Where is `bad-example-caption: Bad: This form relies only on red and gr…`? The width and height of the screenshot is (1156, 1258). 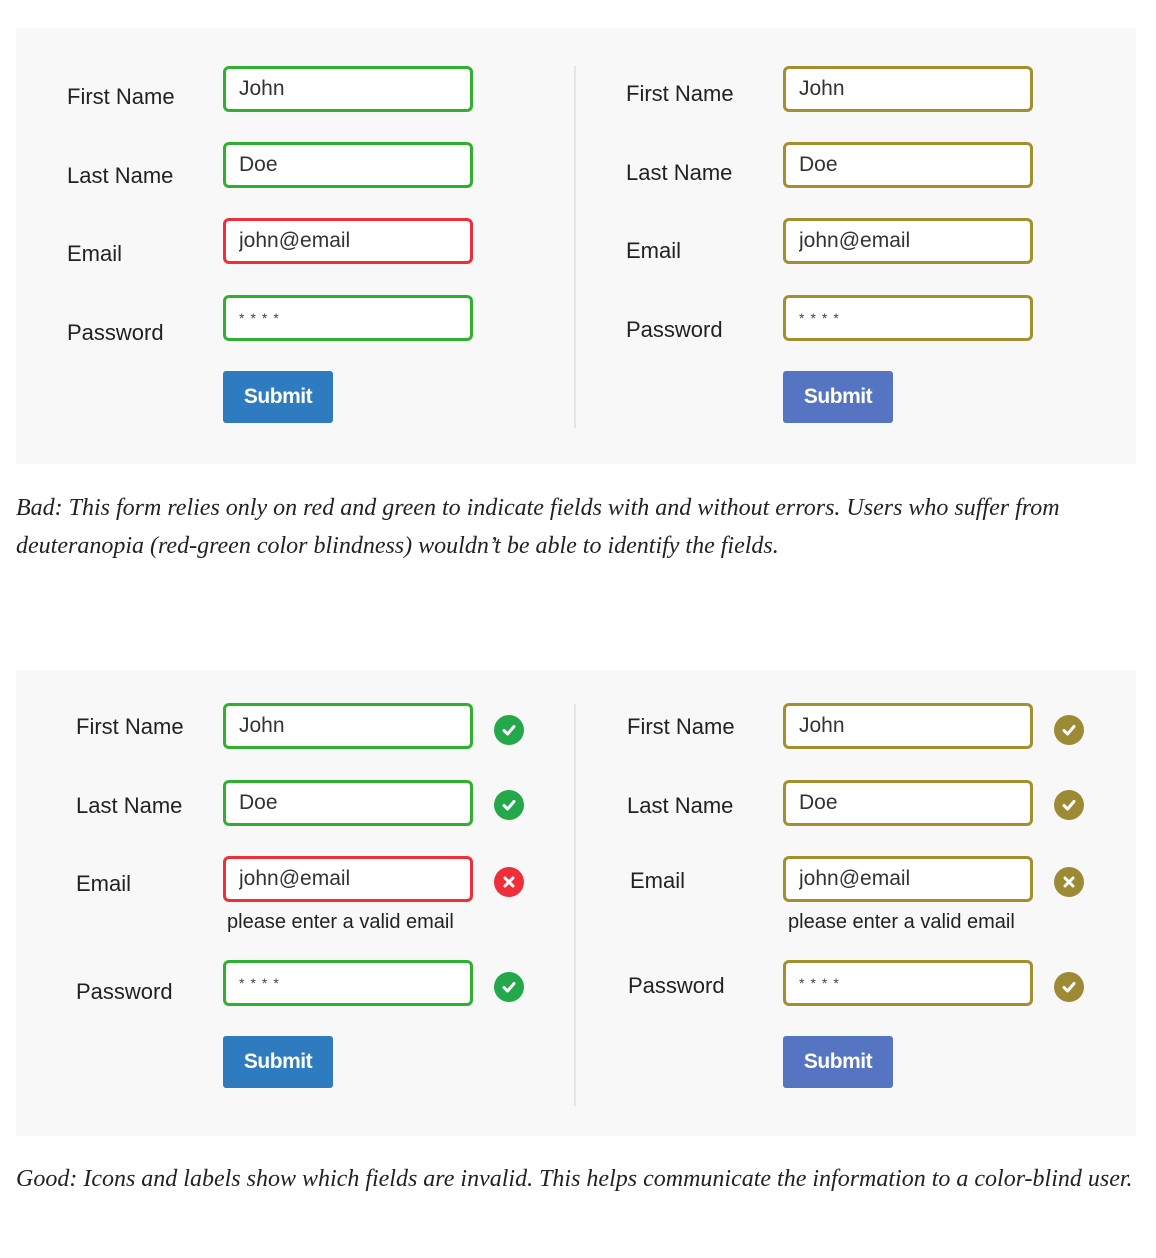
bad-example-caption: Bad: This form relies only on red and gr… is located at coordinates (538, 527).